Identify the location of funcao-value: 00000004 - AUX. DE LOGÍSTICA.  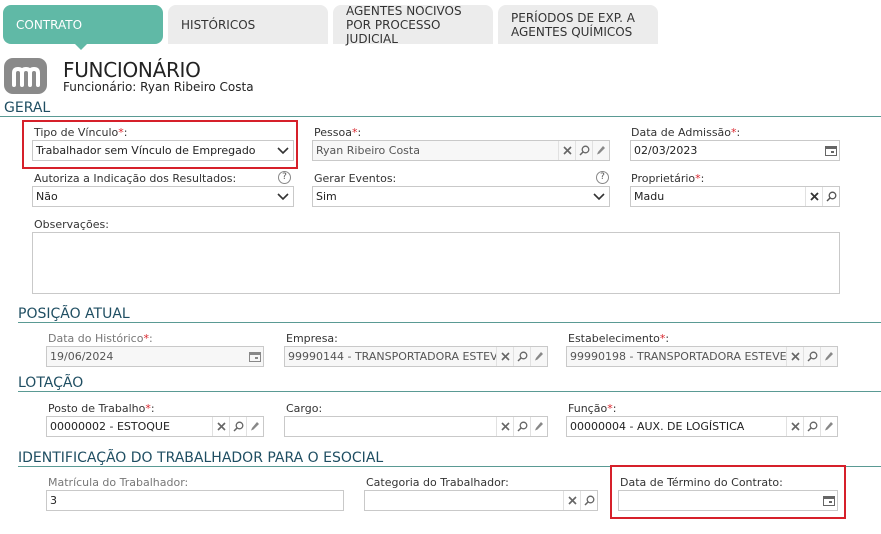
(657, 426).